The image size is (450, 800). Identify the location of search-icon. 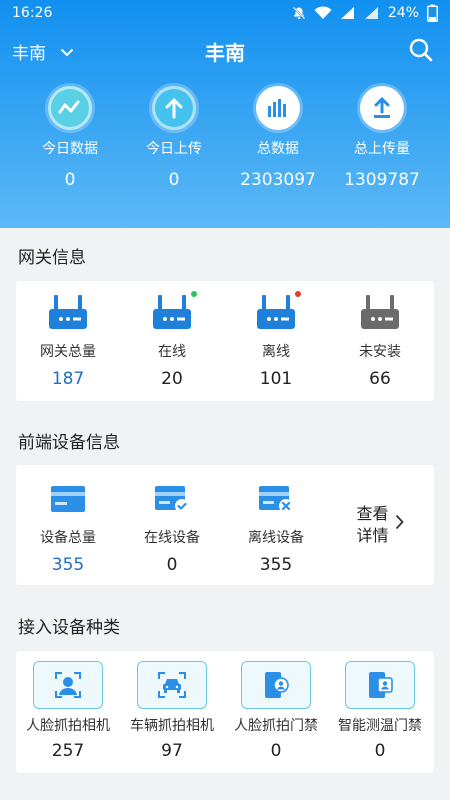
(421, 52).